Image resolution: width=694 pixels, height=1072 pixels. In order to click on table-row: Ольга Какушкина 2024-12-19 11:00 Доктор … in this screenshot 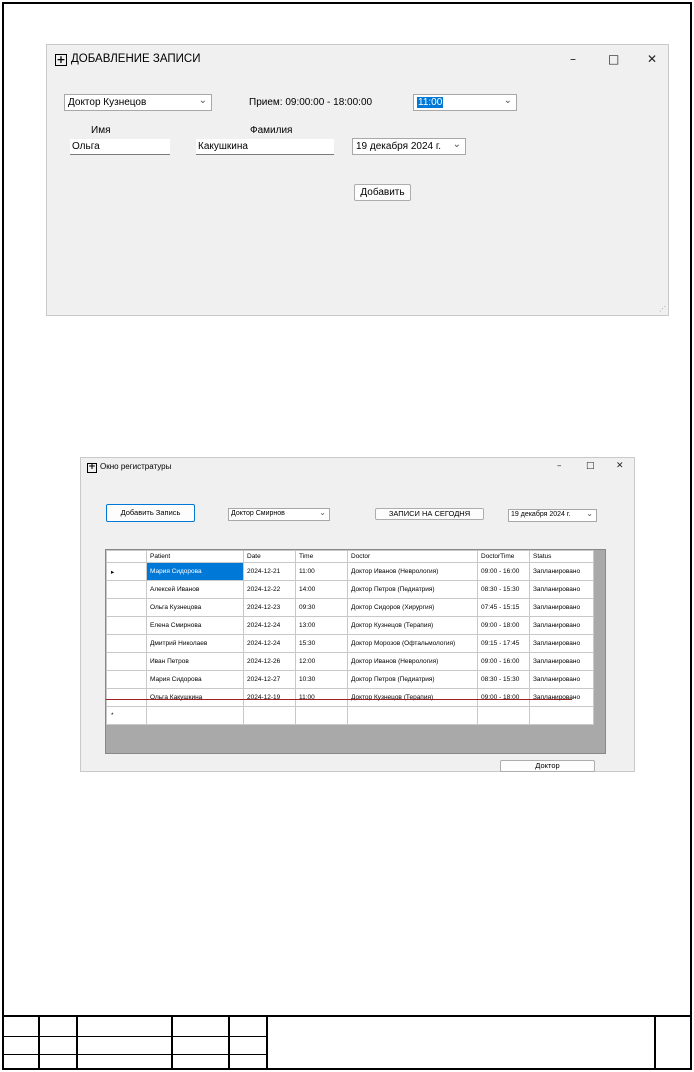, I will do `click(350, 697)`.